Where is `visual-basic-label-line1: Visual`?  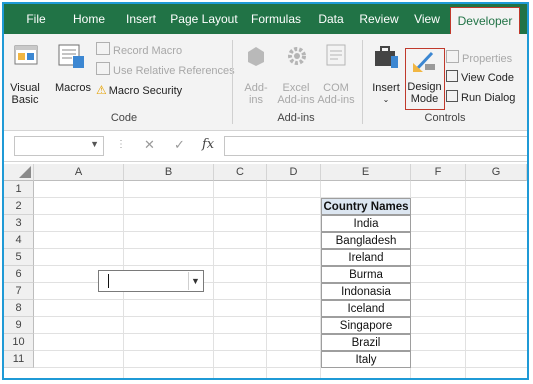
visual-basic-label-line1: Visual is located at coordinates (25, 88).